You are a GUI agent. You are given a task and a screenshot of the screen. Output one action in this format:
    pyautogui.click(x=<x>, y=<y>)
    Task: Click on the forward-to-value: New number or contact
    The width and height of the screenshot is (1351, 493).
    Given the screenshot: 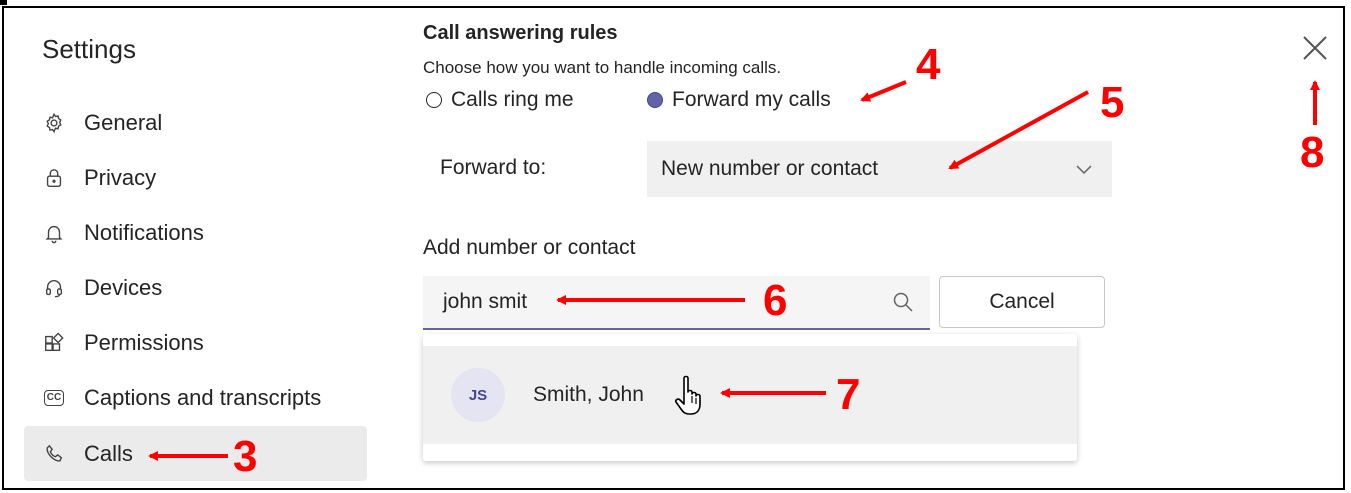 What is the action you would take?
    pyautogui.click(x=770, y=168)
    